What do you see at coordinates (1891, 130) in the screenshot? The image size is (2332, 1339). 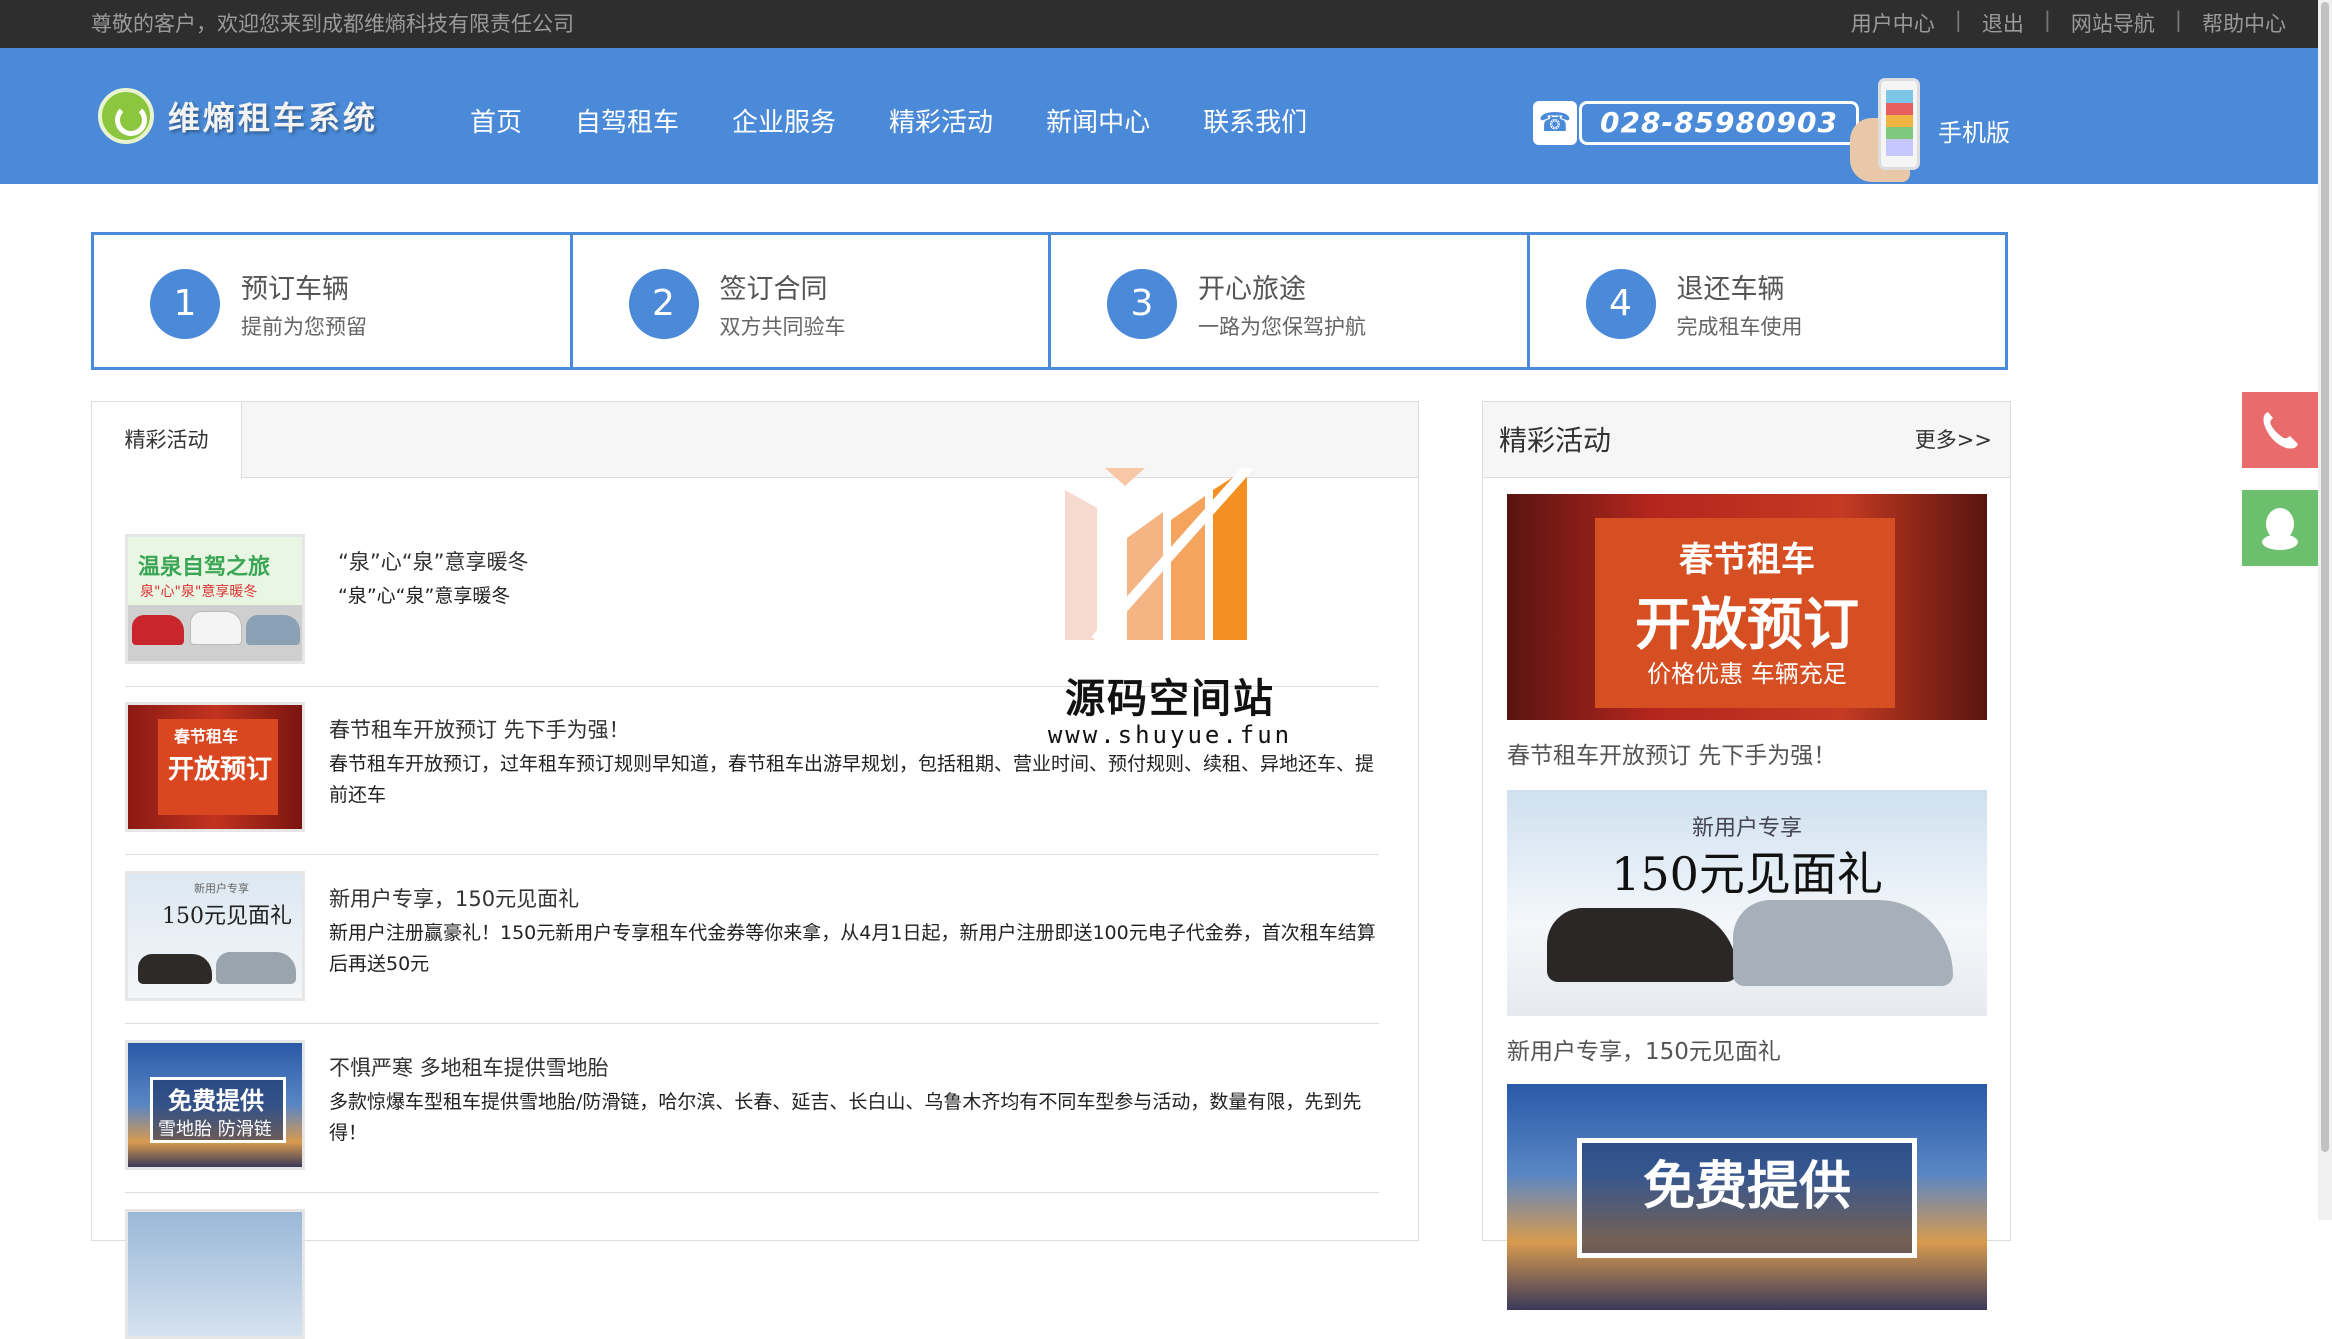 I see `mobile-phone-icon` at bounding box center [1891, 130].